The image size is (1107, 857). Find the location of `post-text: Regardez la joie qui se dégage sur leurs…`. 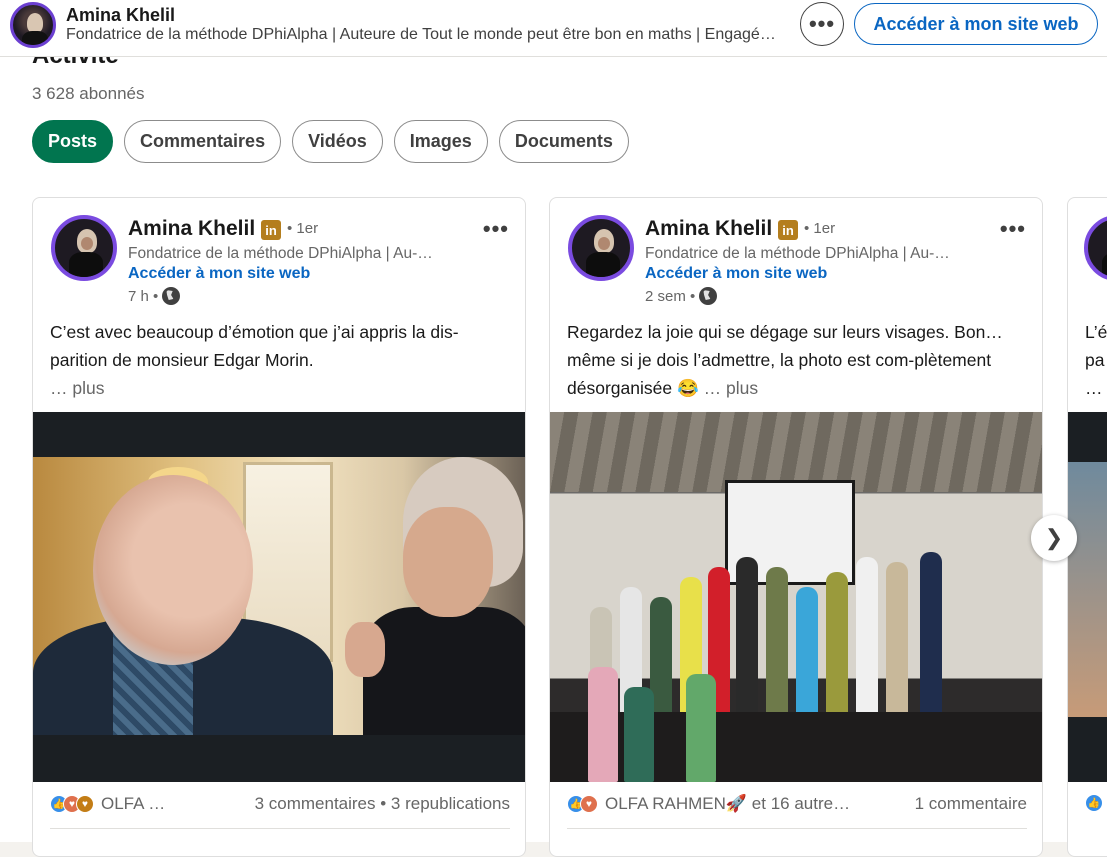

post-text: Regardez la joie qui se dégage sur leurs… is located at coordinates (797, 360).